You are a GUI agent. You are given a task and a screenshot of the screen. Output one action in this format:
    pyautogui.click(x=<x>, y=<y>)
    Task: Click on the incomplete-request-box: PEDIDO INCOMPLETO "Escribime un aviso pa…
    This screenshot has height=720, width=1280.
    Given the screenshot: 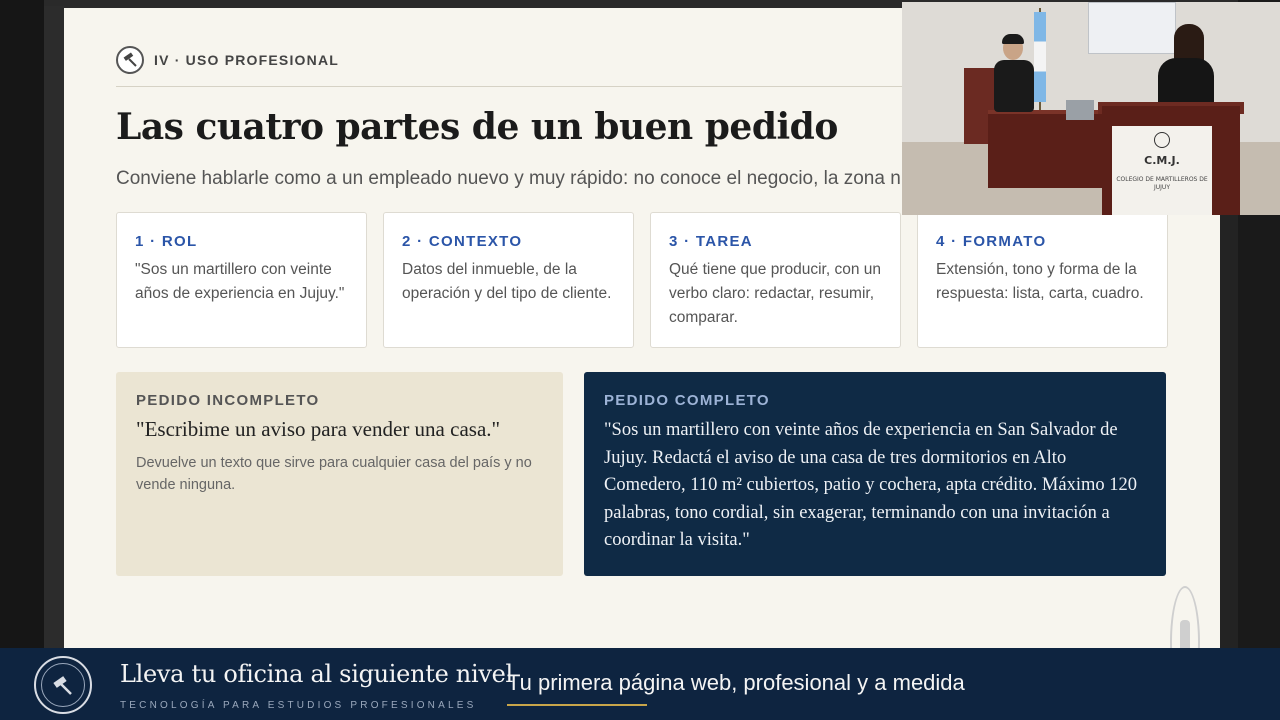 What is the action you would take?
    pyautogui.click(x=339, y=474)
    